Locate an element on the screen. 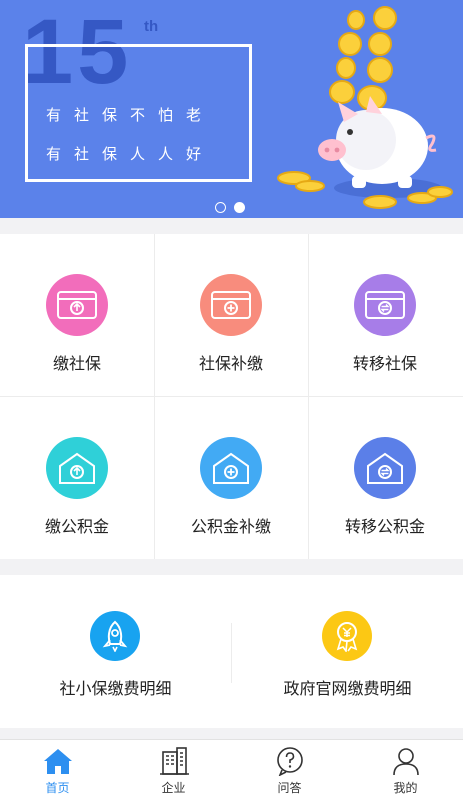  social-security-card-up-icon is located at coordinates (77, 305).